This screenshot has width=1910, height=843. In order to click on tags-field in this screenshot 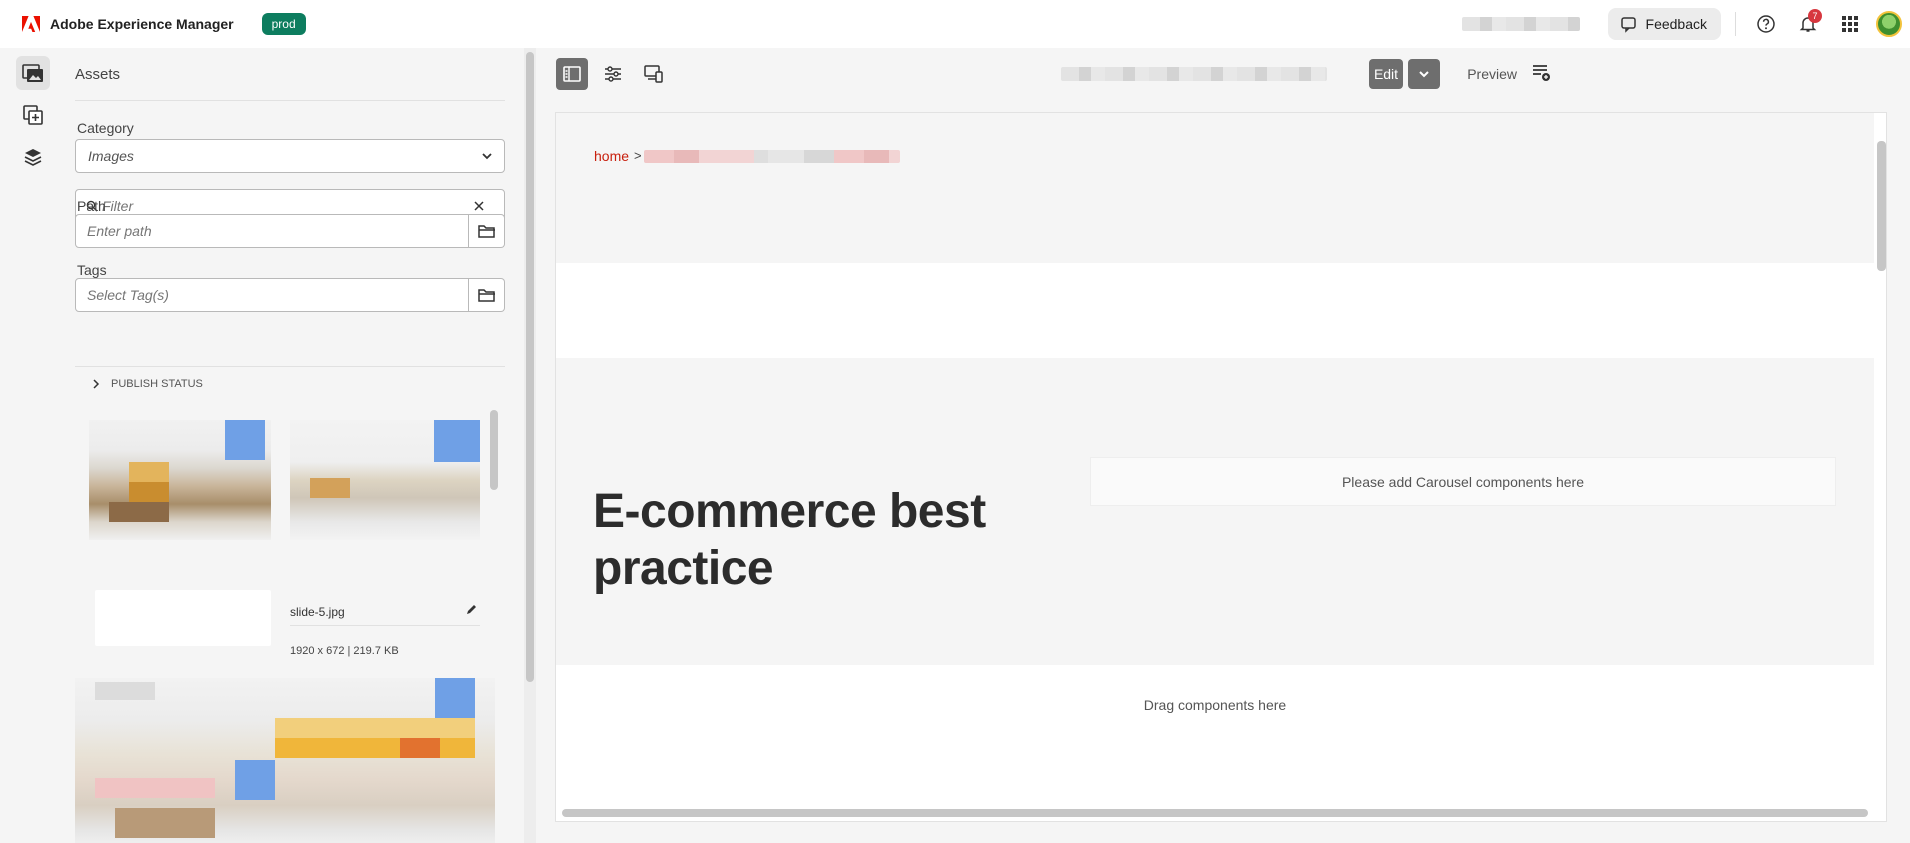, I will do `click(272, 295)`.